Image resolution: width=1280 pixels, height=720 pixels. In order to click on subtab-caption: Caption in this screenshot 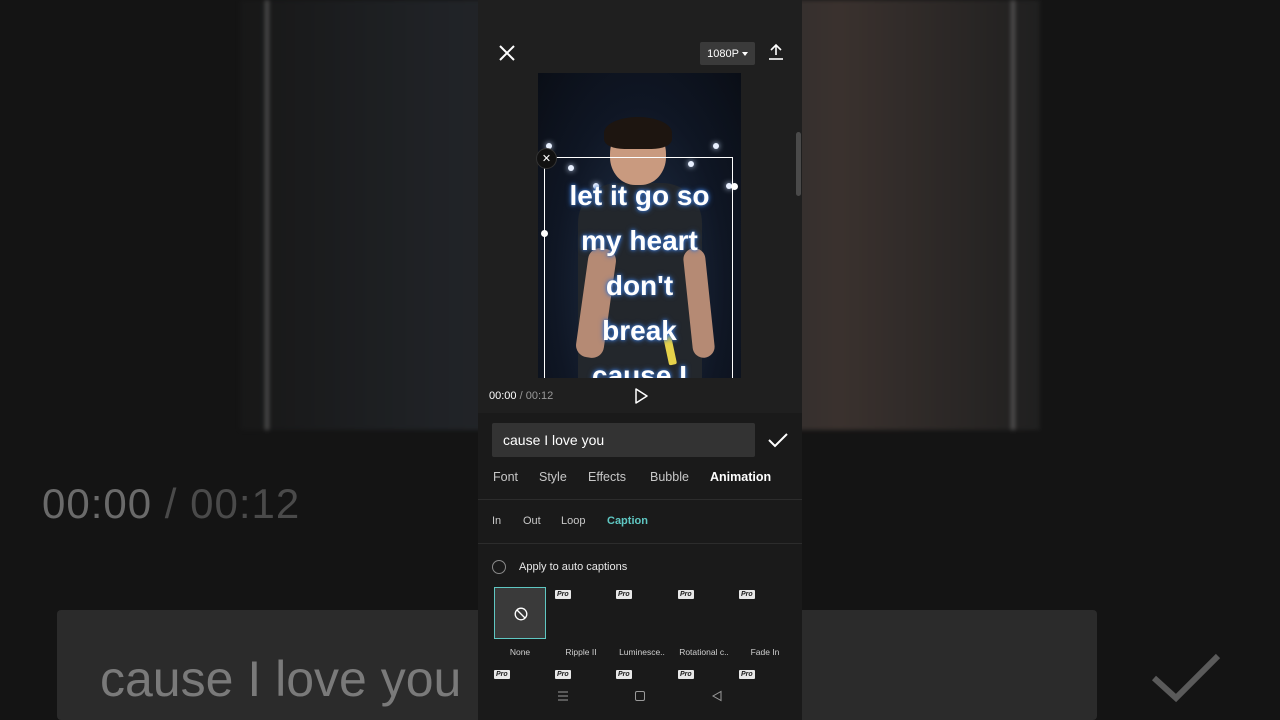, I will do `click(627, 521)`.